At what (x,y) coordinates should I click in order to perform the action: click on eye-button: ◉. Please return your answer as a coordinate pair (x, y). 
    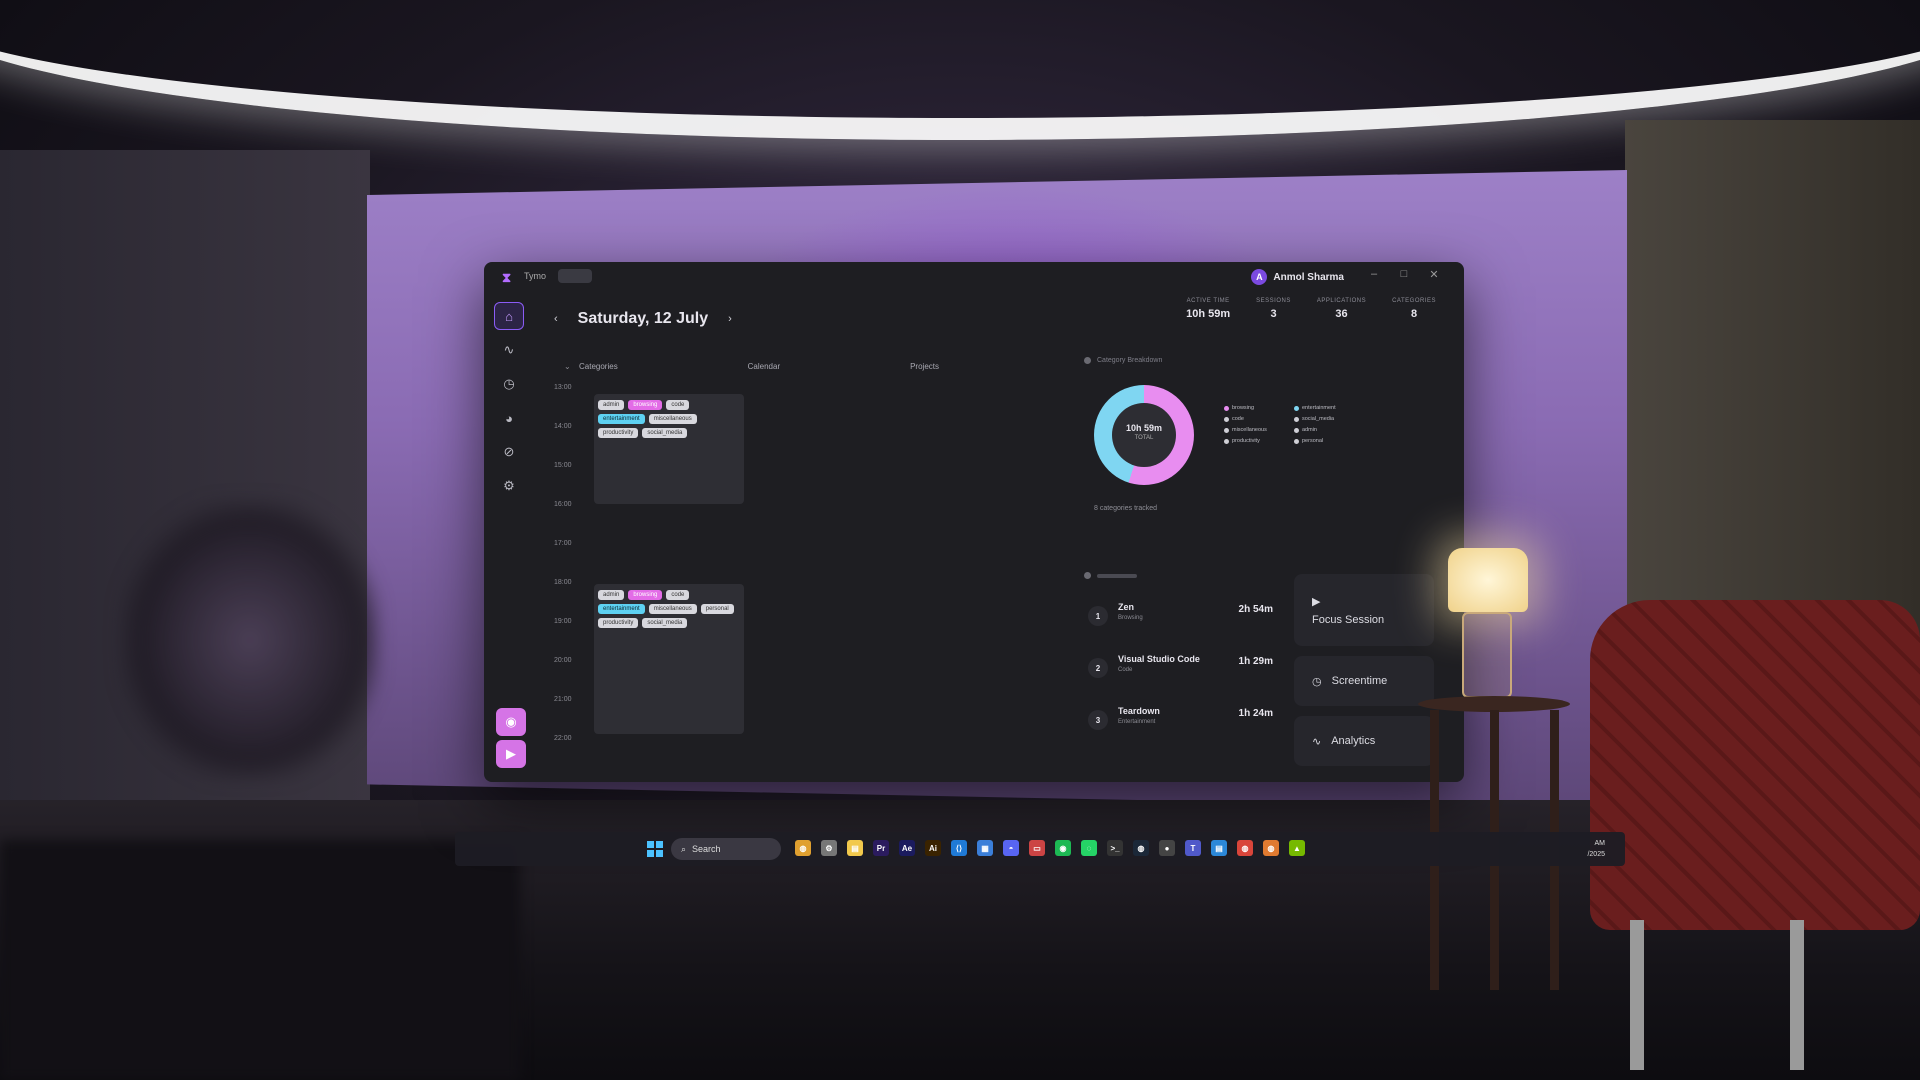
    Looking at the image, I should click on (511, 722).